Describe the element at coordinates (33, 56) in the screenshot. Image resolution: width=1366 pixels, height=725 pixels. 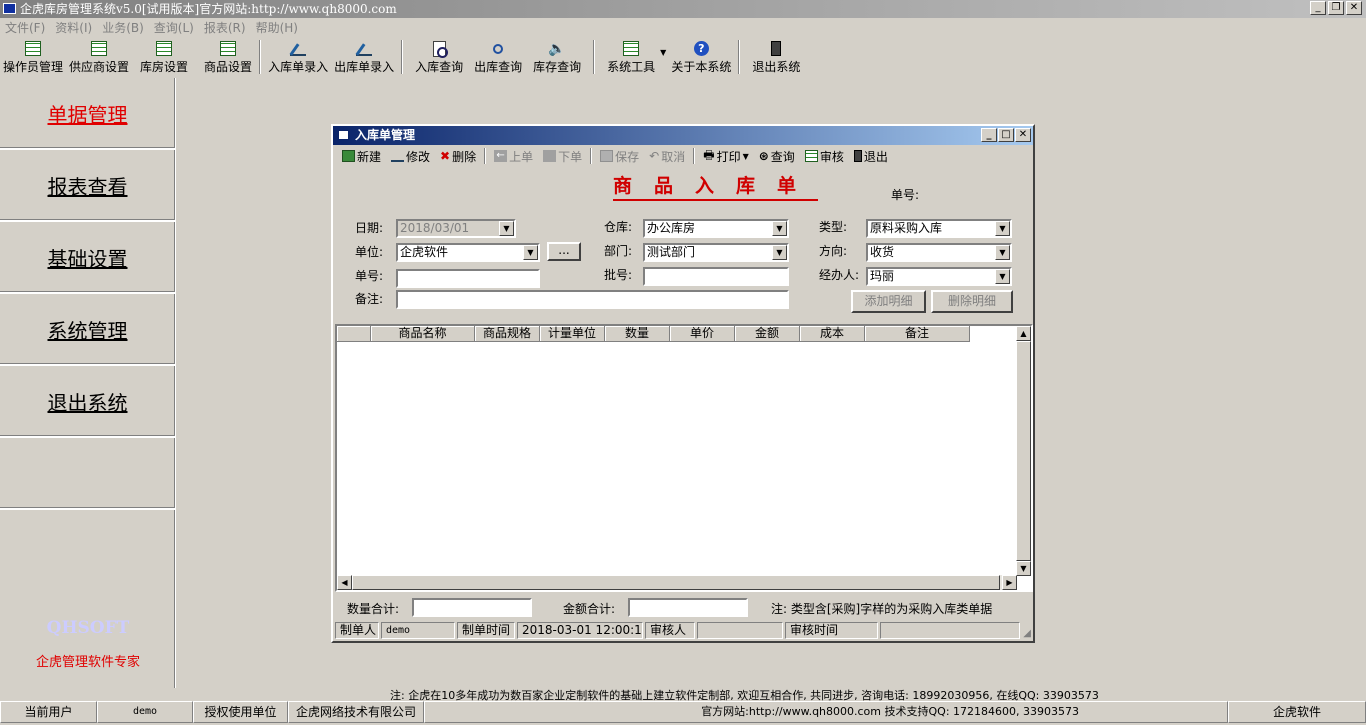
I see `operator-manage-button: 操作员管理` at that location.